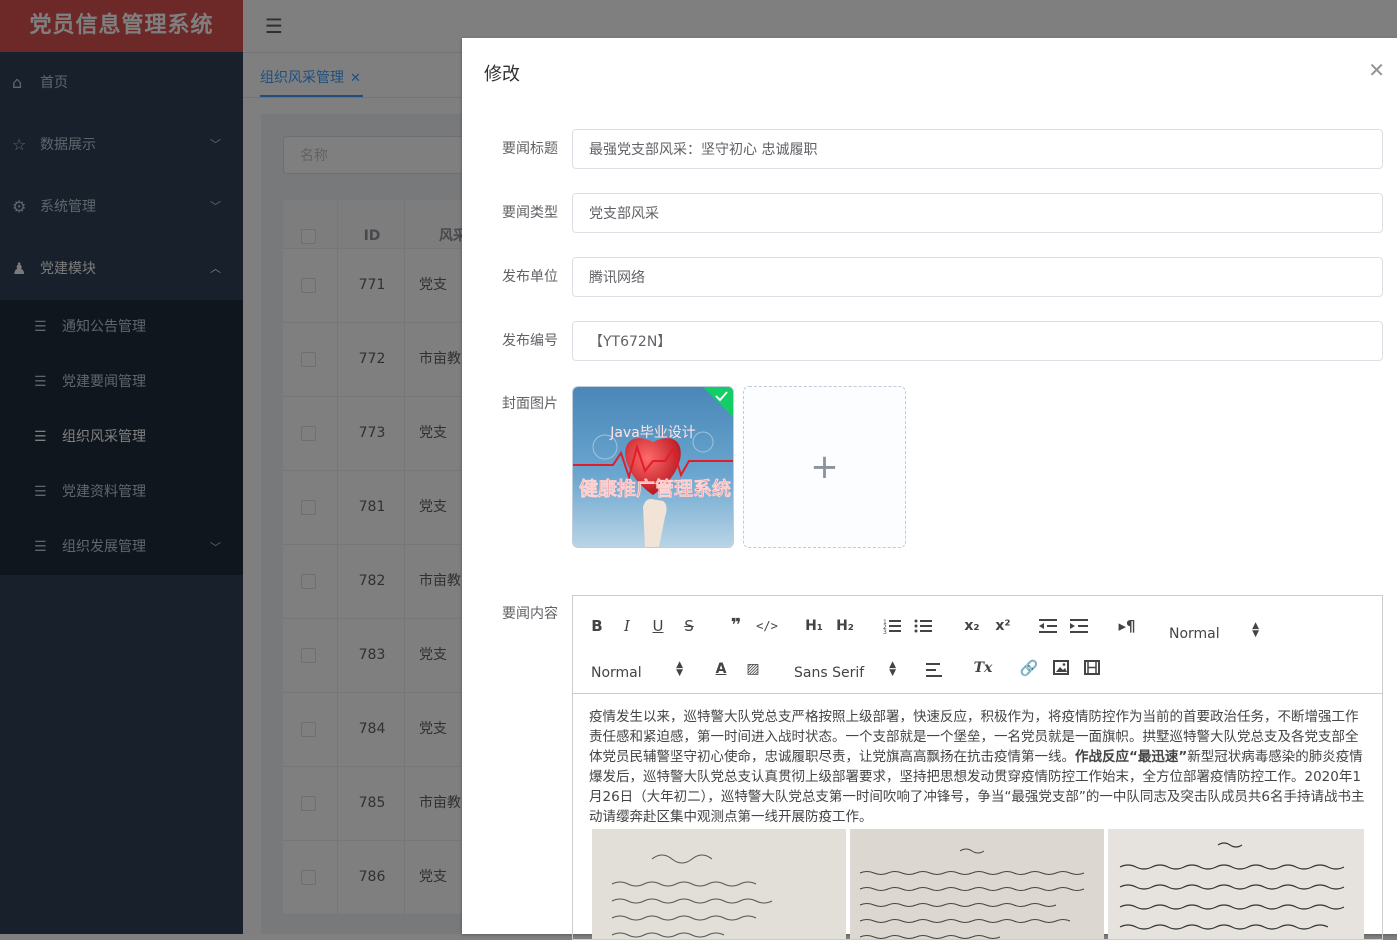  Describe the element at coordinates (977, 149) in the screenshot. I see `title-input` at that location.